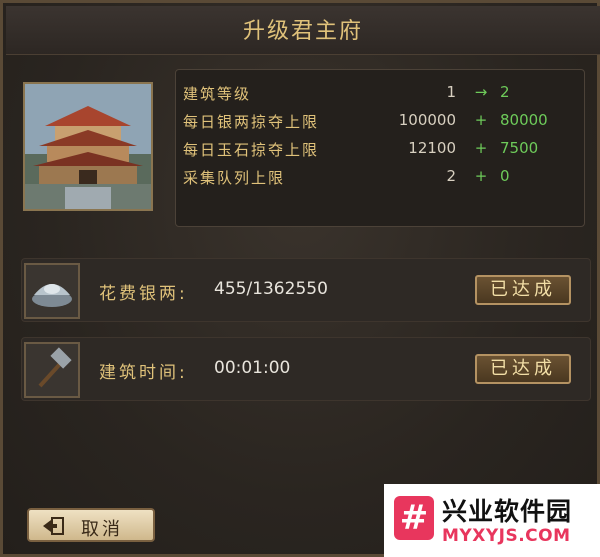  I want to click on stat-row-jade-limit: 每日玉石掠夺上限 12100 + 7500, so click(381, 149).